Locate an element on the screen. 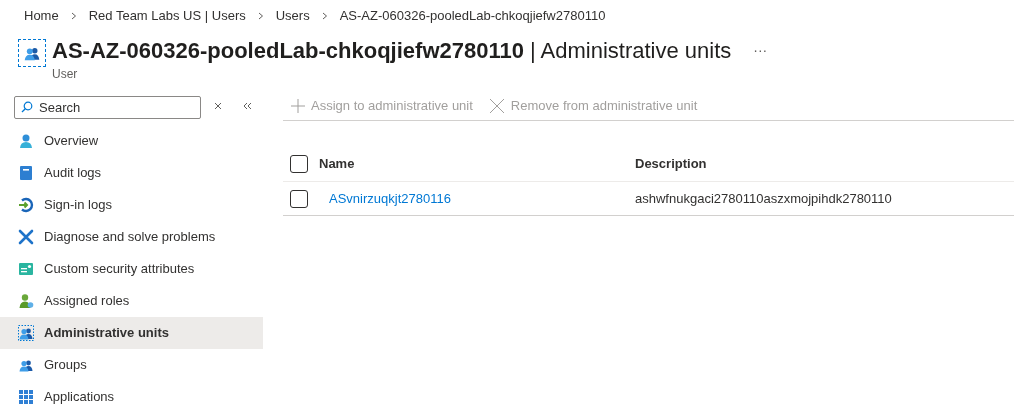 The width and height of the screenshot is (1014, 415). sidebar-item: Custom security attributes is located at coordinates (131, 269).